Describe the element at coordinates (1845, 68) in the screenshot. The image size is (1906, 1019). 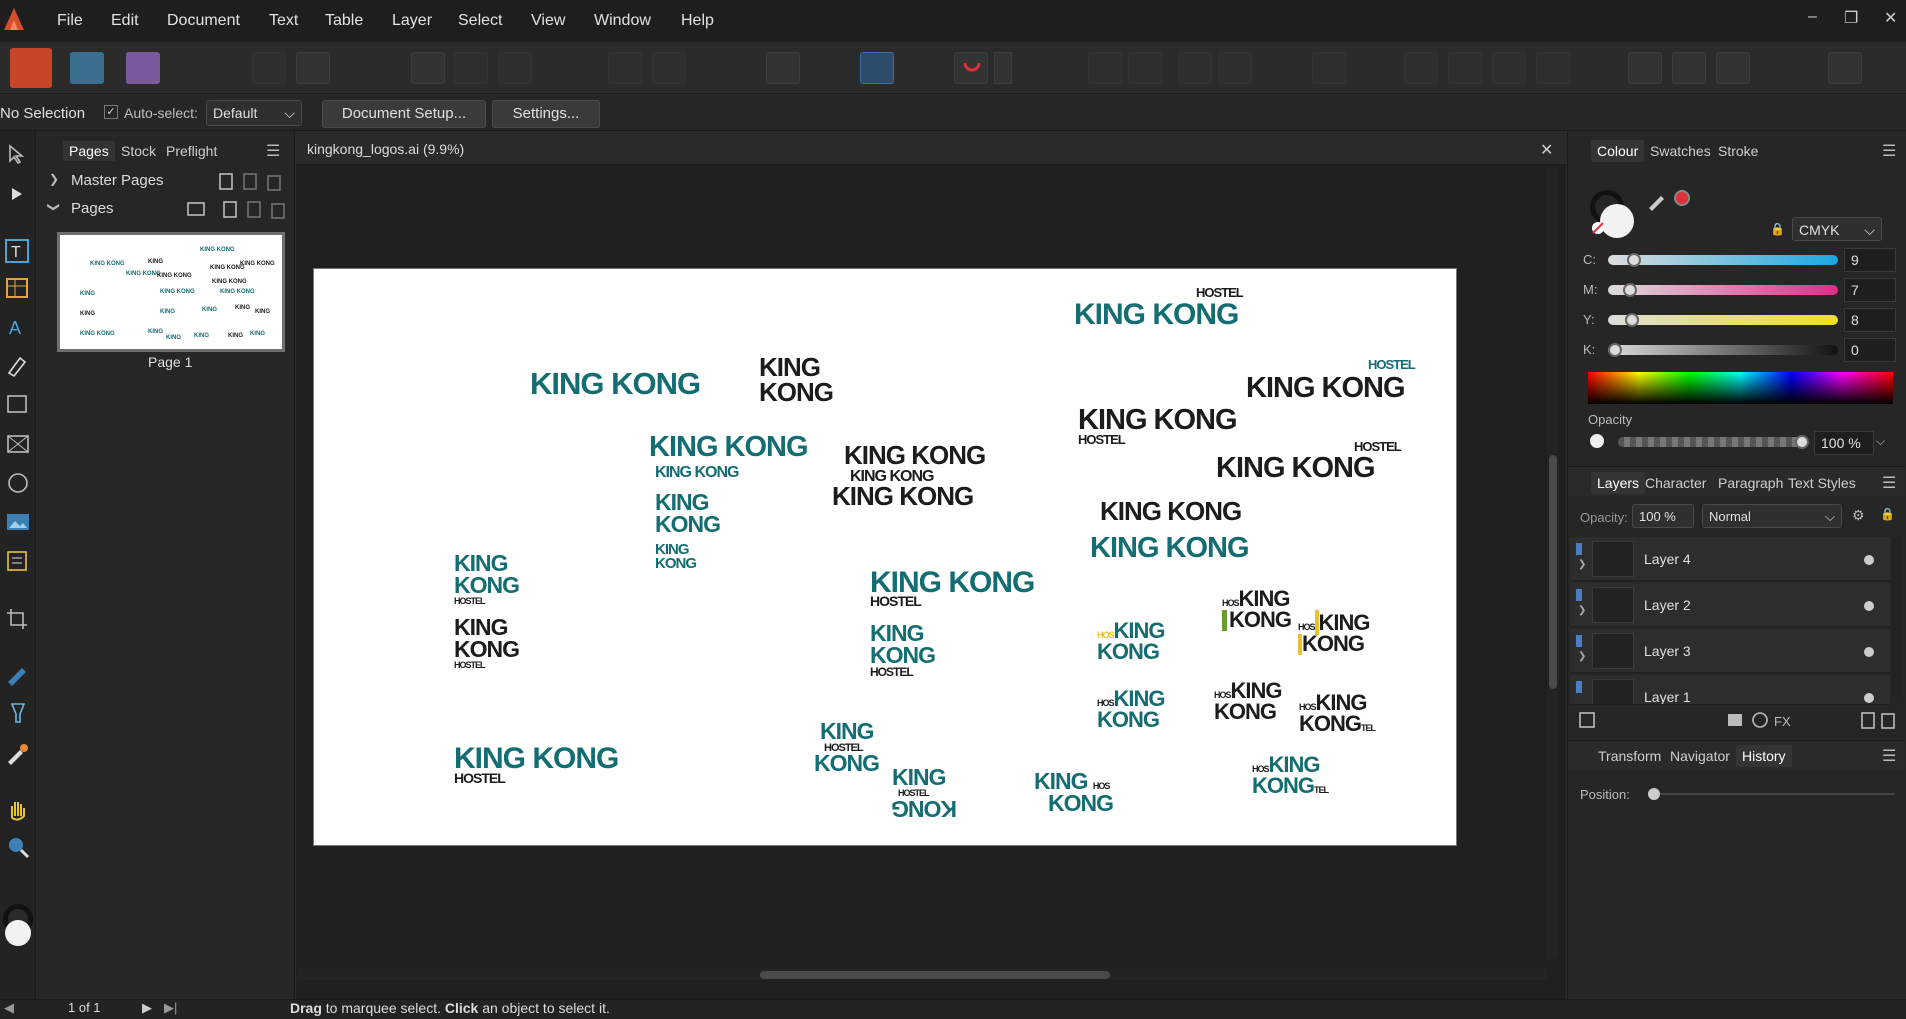
I see `user-account-icon` at that location.